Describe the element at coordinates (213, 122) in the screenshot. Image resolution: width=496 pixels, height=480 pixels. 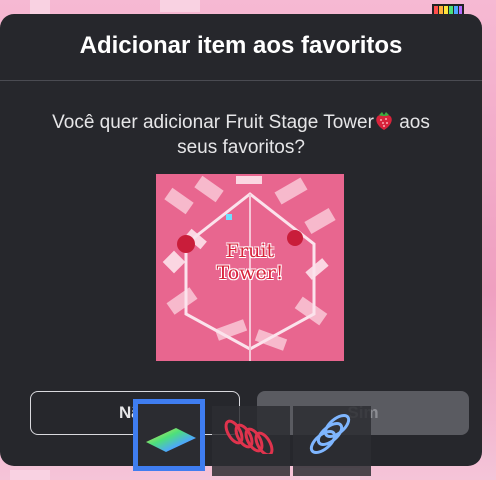
I see `message-text: Você quer adicionar Fruit Stage Tower` at that location.